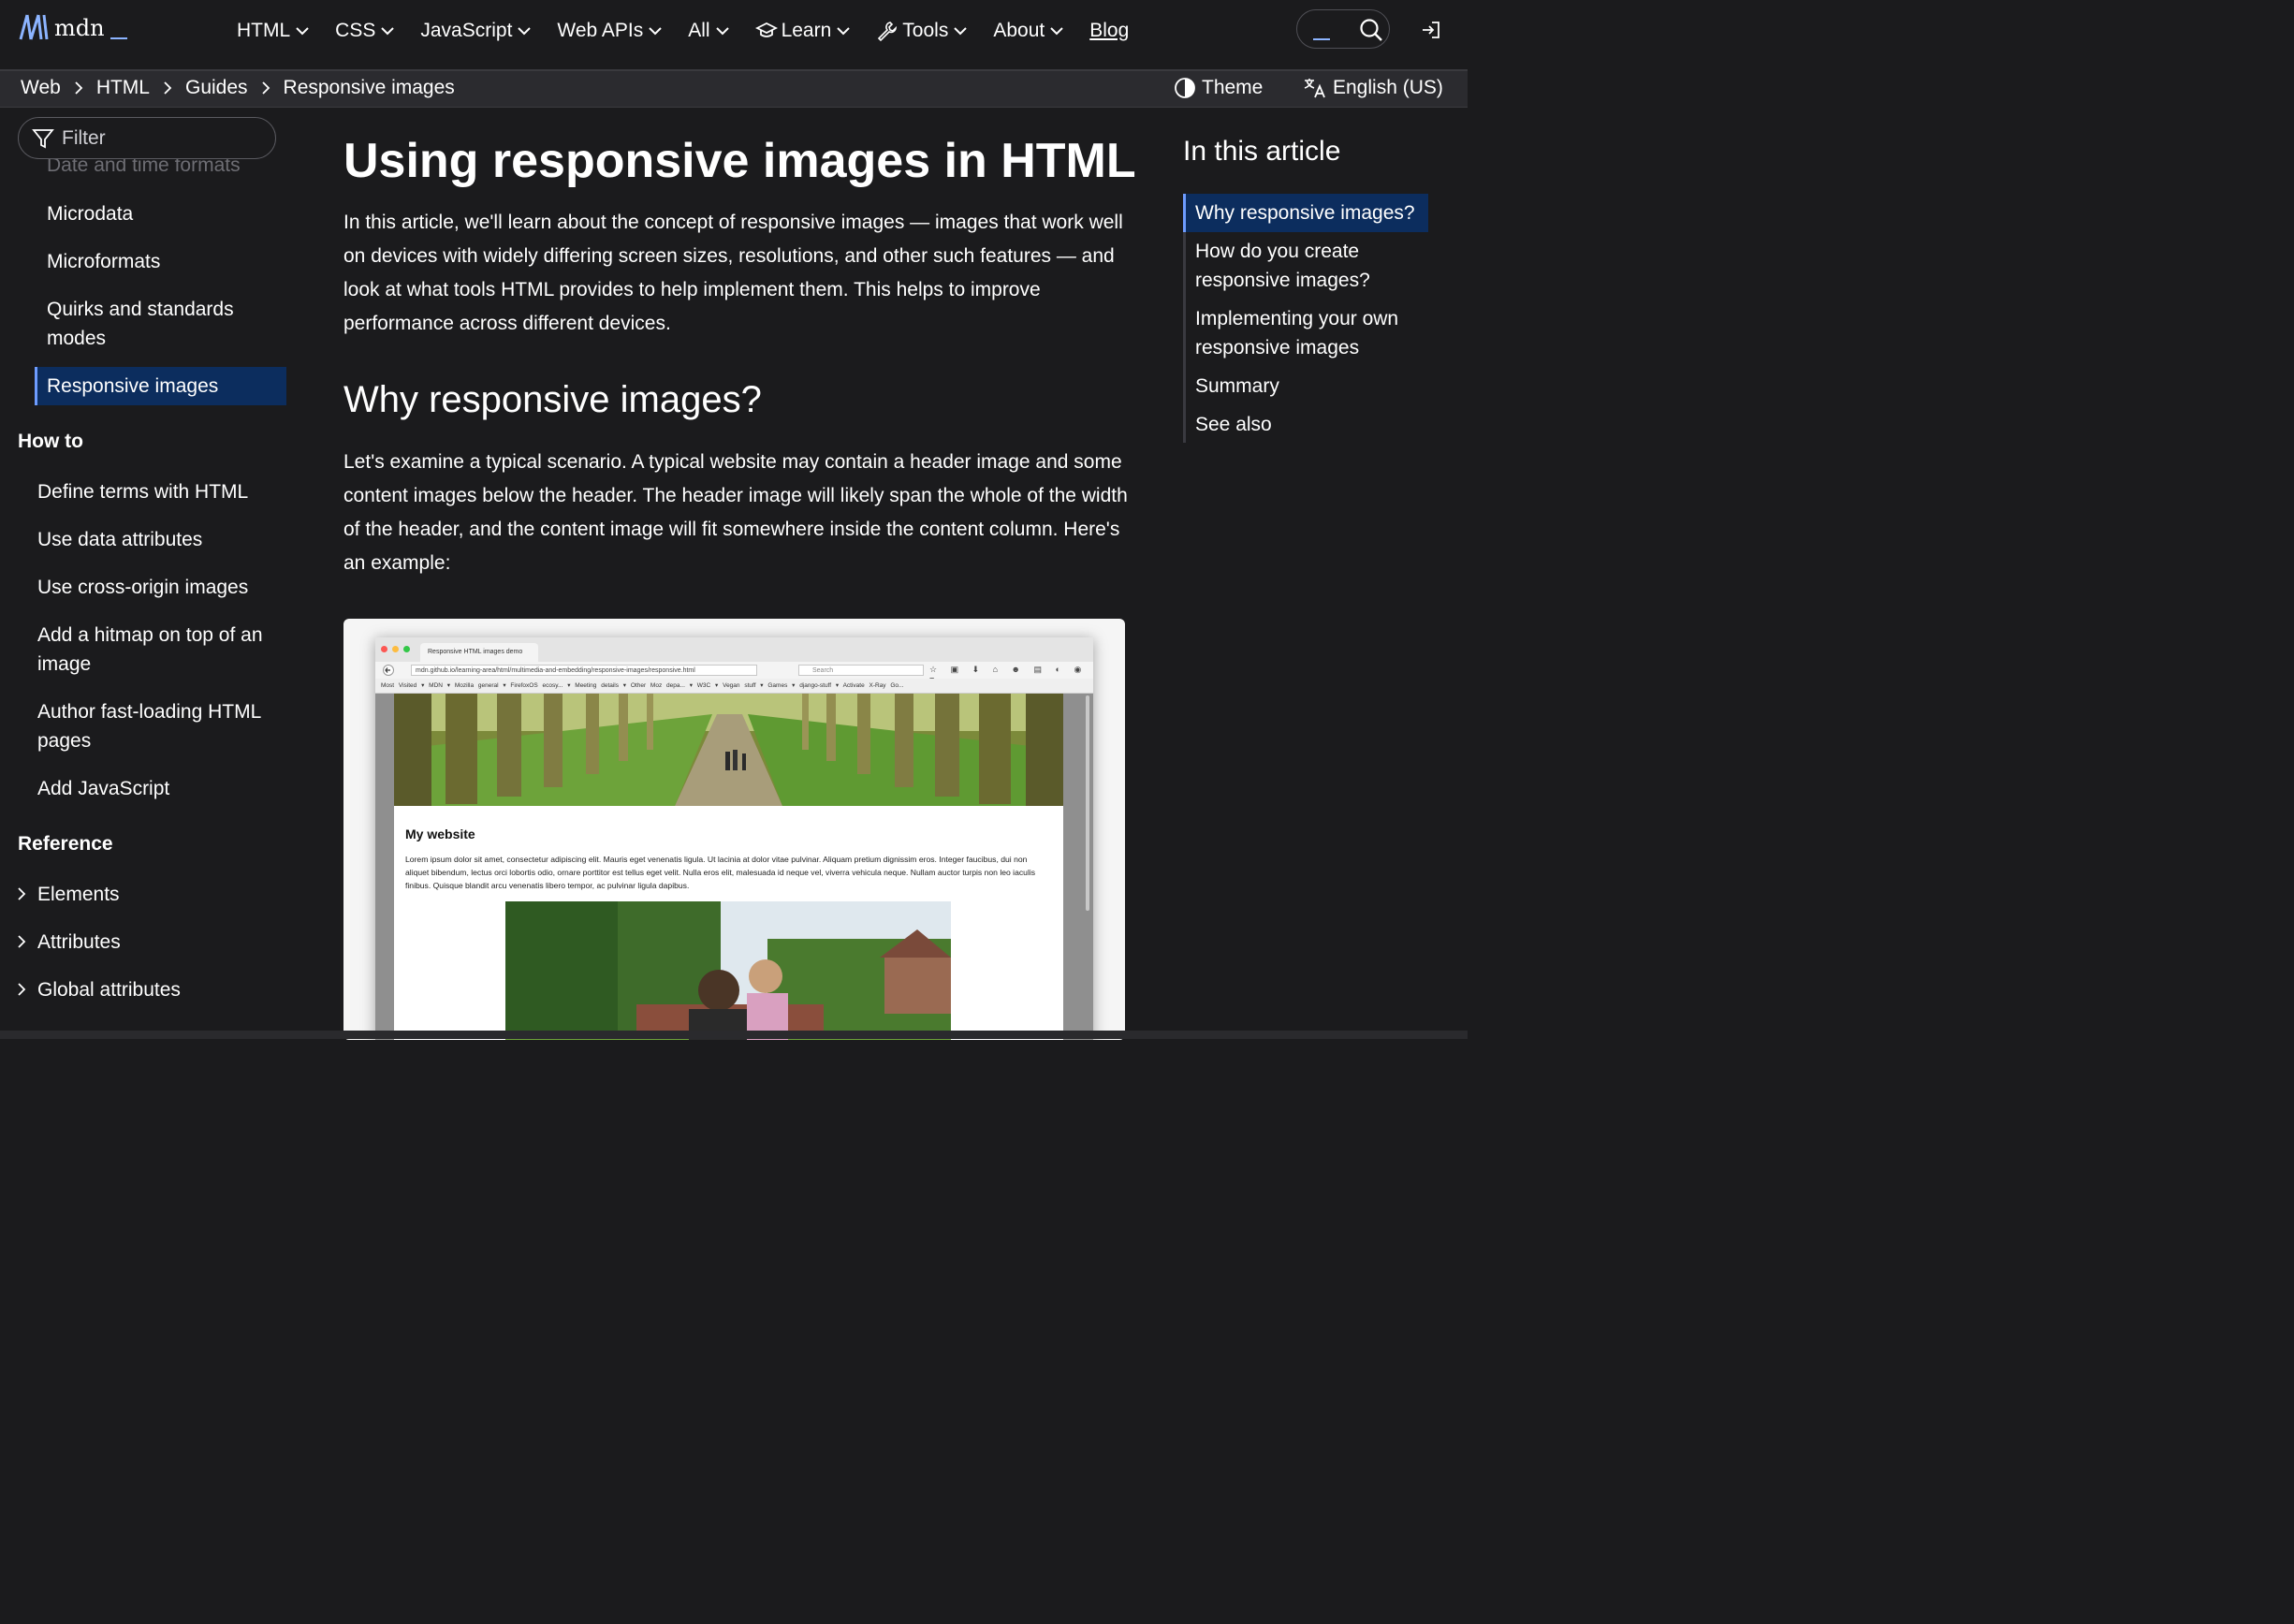  Describe the element at coordinates (264, 30) in the screenshot. I see `menu-html-label: HTML` at that location.